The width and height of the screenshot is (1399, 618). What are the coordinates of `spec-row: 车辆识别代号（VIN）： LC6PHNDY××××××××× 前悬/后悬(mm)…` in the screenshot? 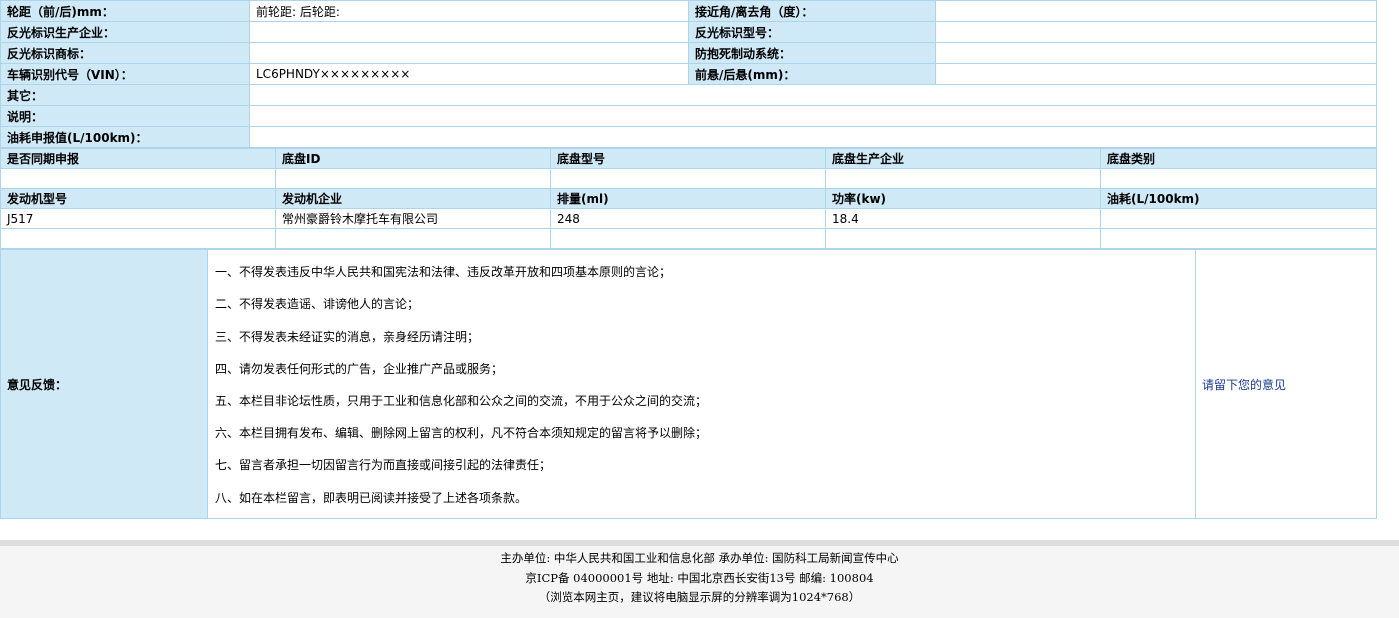 It's located at (688, 74).